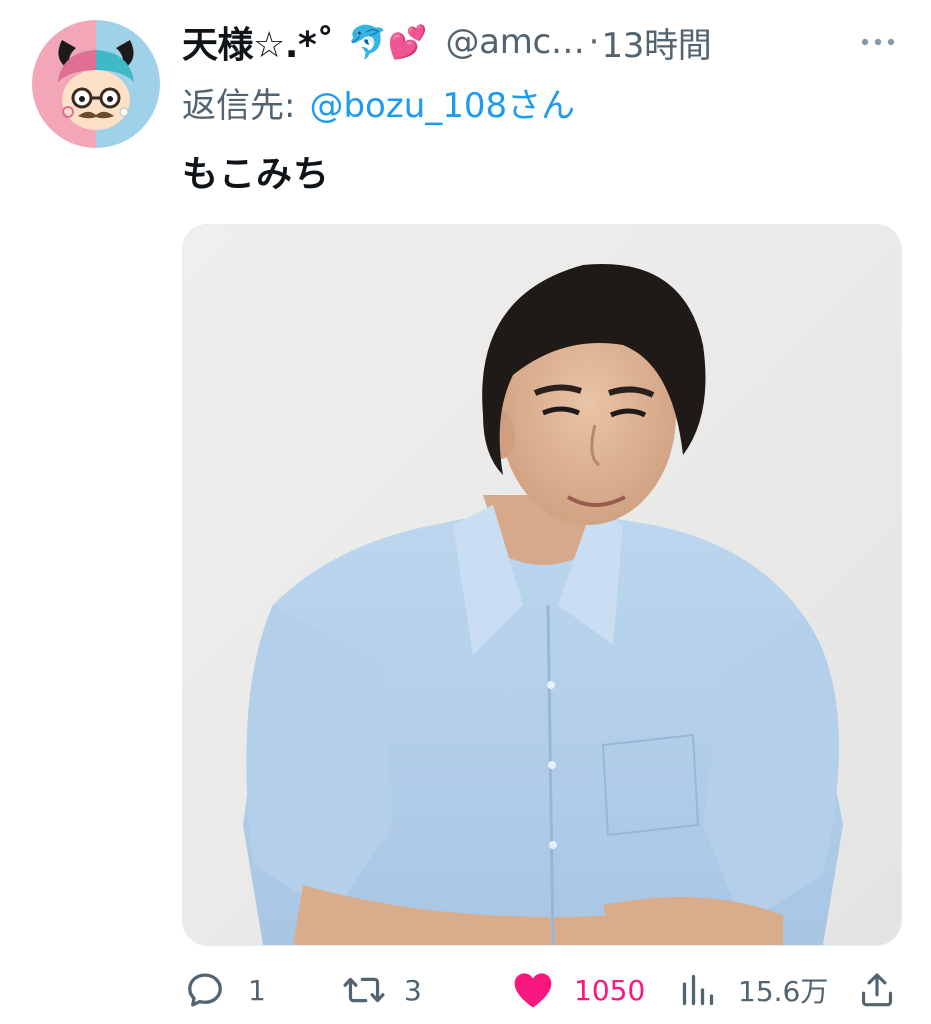 The height and width of the screenshot is (1024, 931). What do you see at coordinates (698, 990) in the screenshot?
I see `bar-chart-icon` at bounding box center [698, 990].